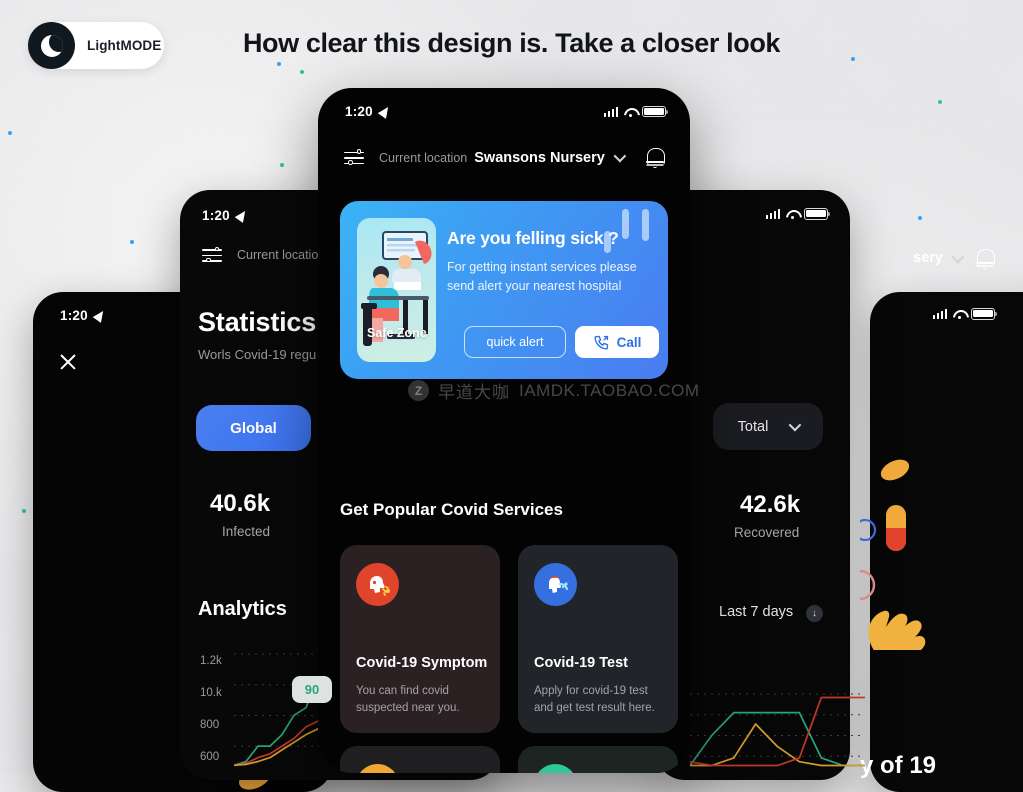 The image size is (1023, 792). What do you see at coordinates (282, 710) in the screenshot?
I see `analytics-line-chart` at bounding box center [282, 710].